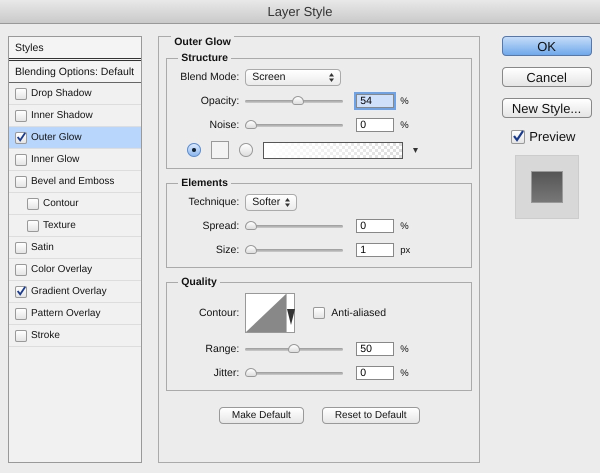  I want to click on dialog-button: OK, so click(547, 46).